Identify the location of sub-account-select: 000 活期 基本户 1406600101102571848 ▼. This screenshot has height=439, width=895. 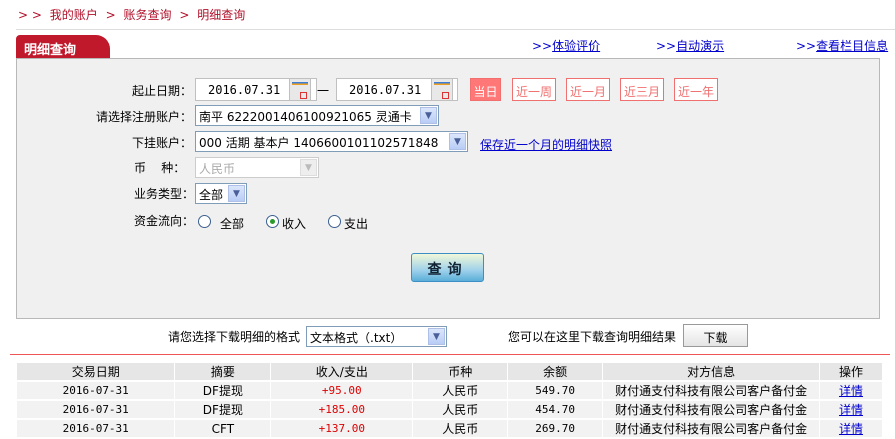
(331, 141).